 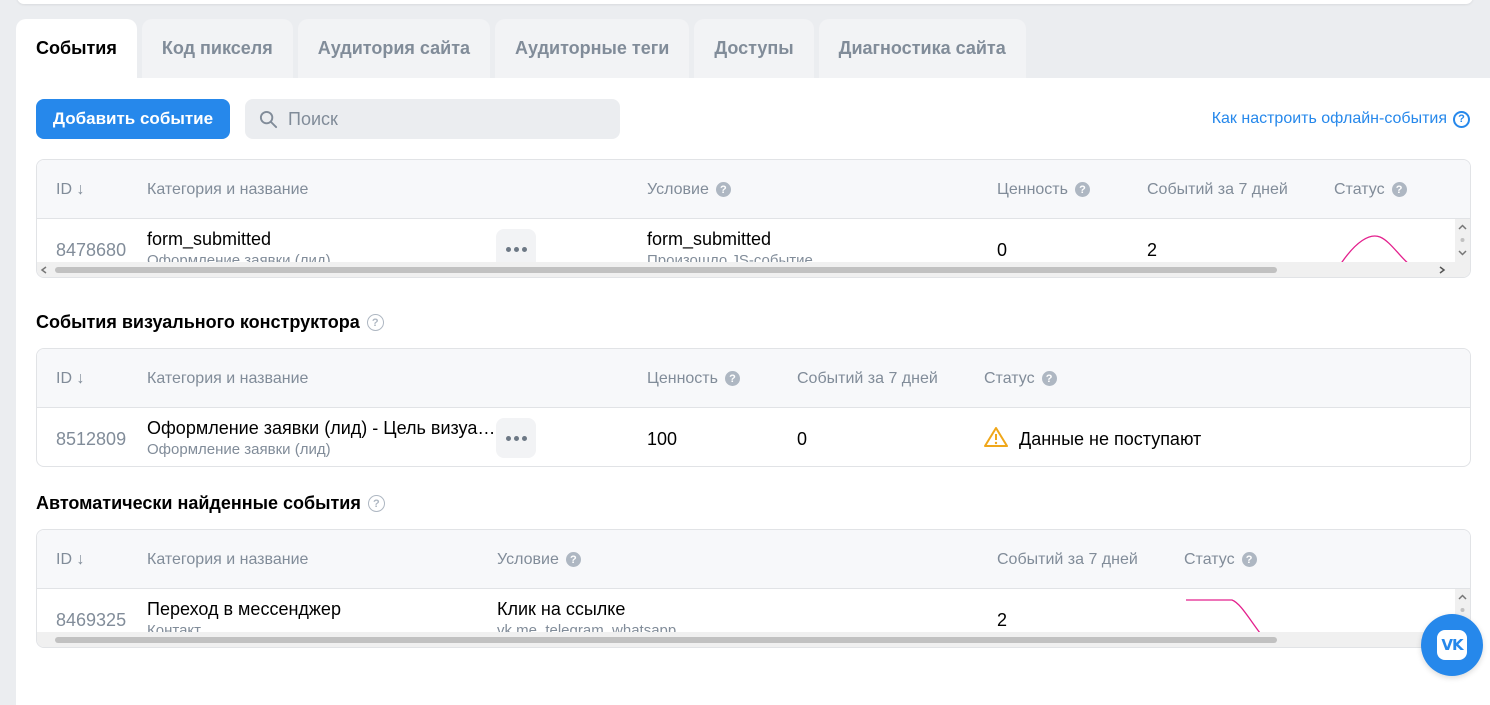 What do you see at coordinates (592, 48) in the screenshot?
I see `tab-audience-tags: Аудиторные теги` at bounding box center [592, 48].